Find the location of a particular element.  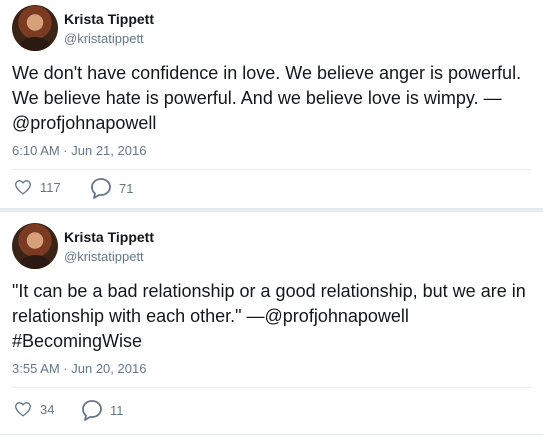

tweet-timestamp: 6:10 AM · Jun 21, 2016 is located at coordinates (79, 150).